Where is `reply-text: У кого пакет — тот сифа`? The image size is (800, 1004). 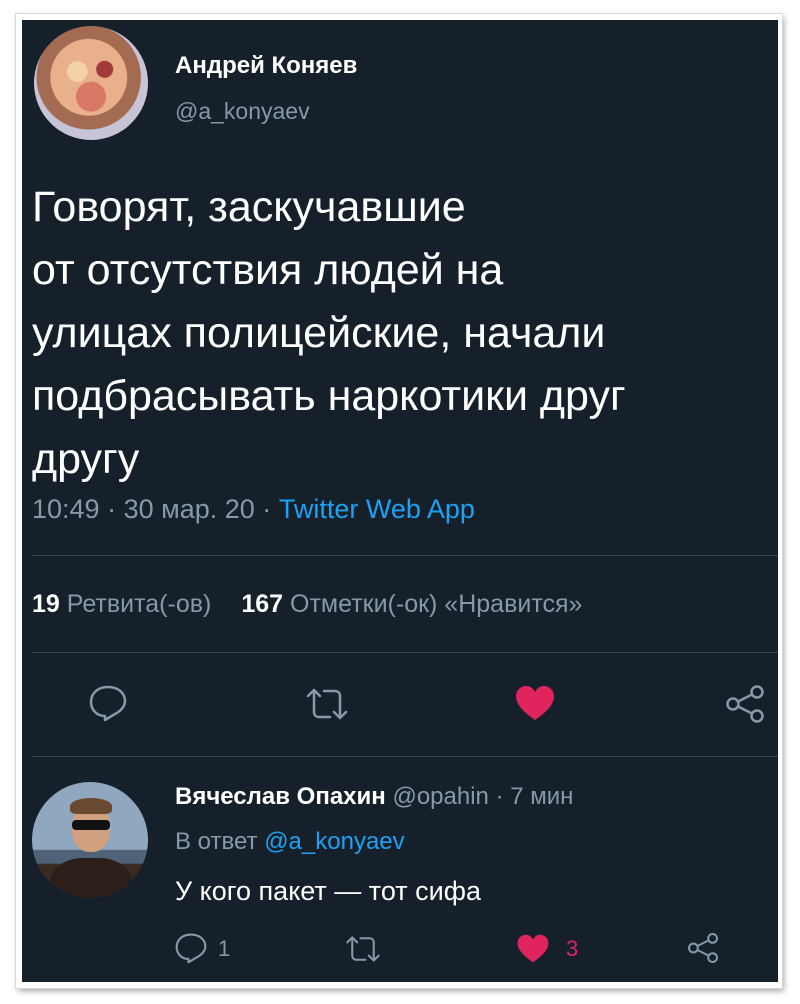 reply-text: У кого пакет — тот сифа is located at coordinates (328, 891).